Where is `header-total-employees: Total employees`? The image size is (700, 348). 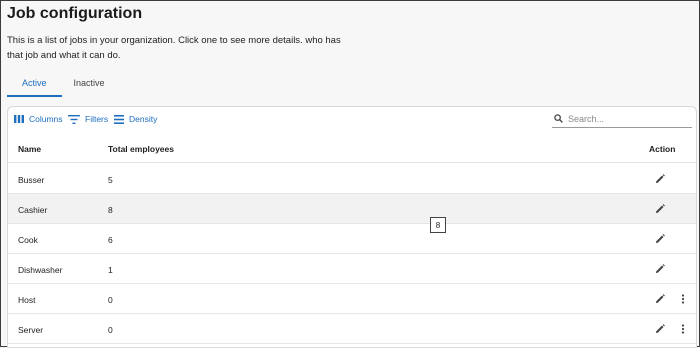
header-total-employees: Total employees is located at coordinates (141, 149).